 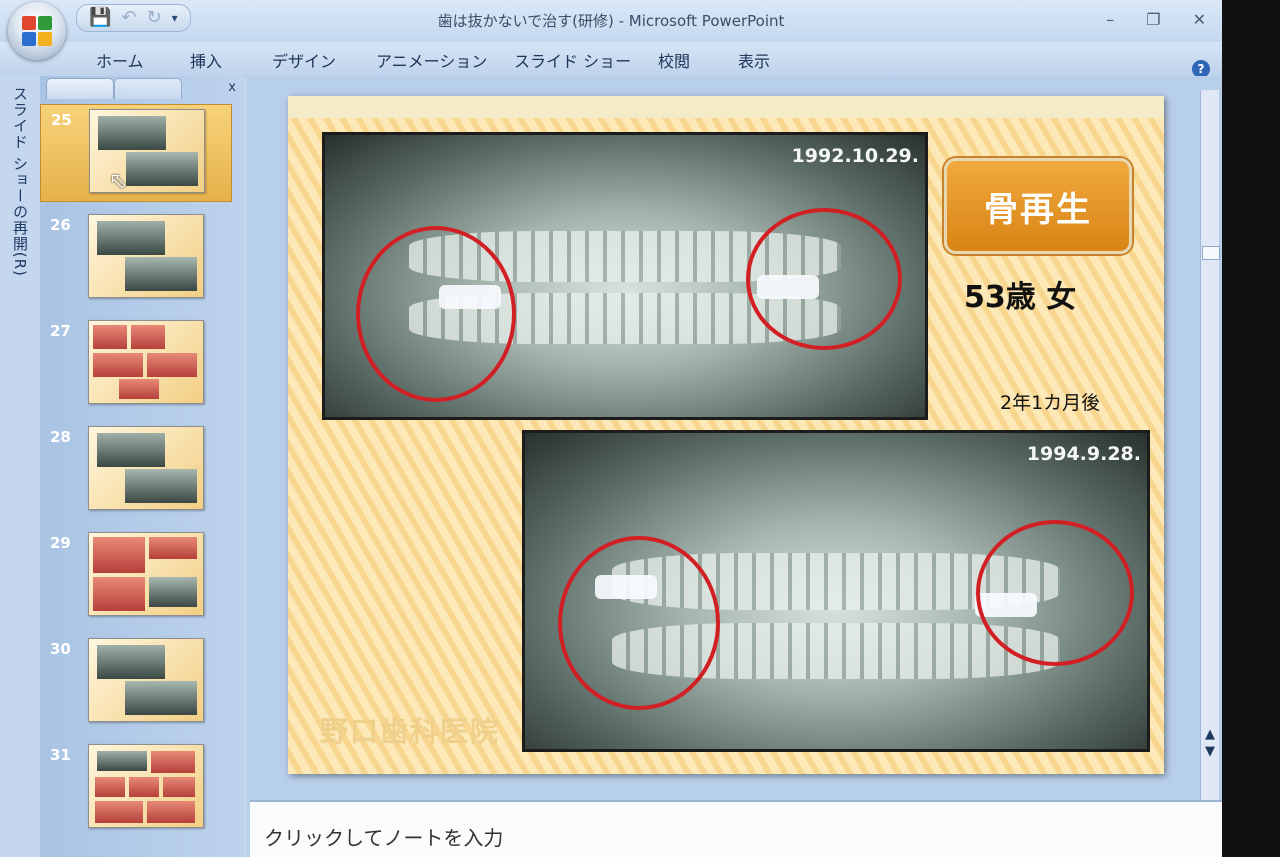 What do you see at coordinates (1251, 428) in the screenshot?
I see `monitor-bezel` at bounding box center [1251, 428].